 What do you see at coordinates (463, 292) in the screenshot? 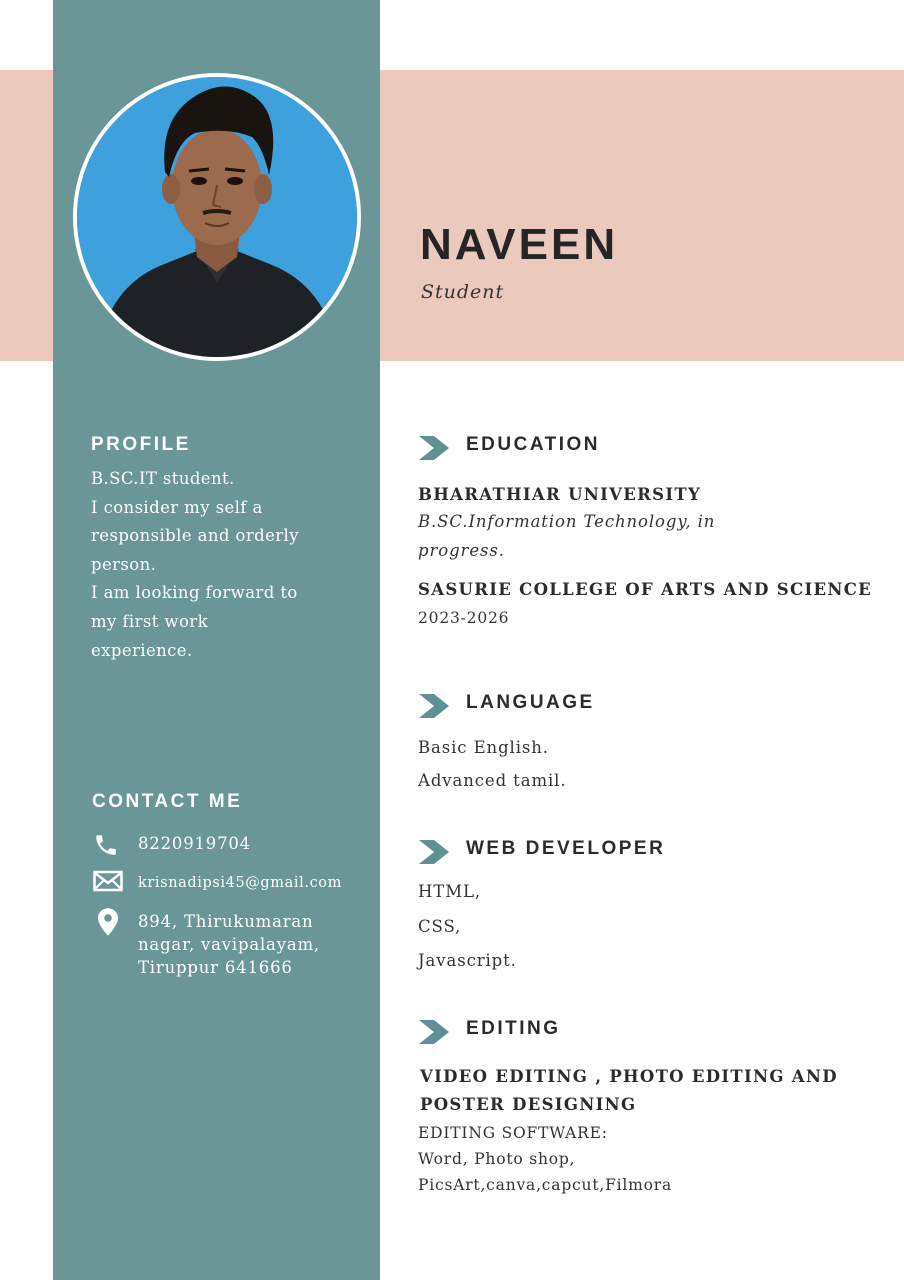
I see `candidate-title: Student` at bounding box center [463, 292].